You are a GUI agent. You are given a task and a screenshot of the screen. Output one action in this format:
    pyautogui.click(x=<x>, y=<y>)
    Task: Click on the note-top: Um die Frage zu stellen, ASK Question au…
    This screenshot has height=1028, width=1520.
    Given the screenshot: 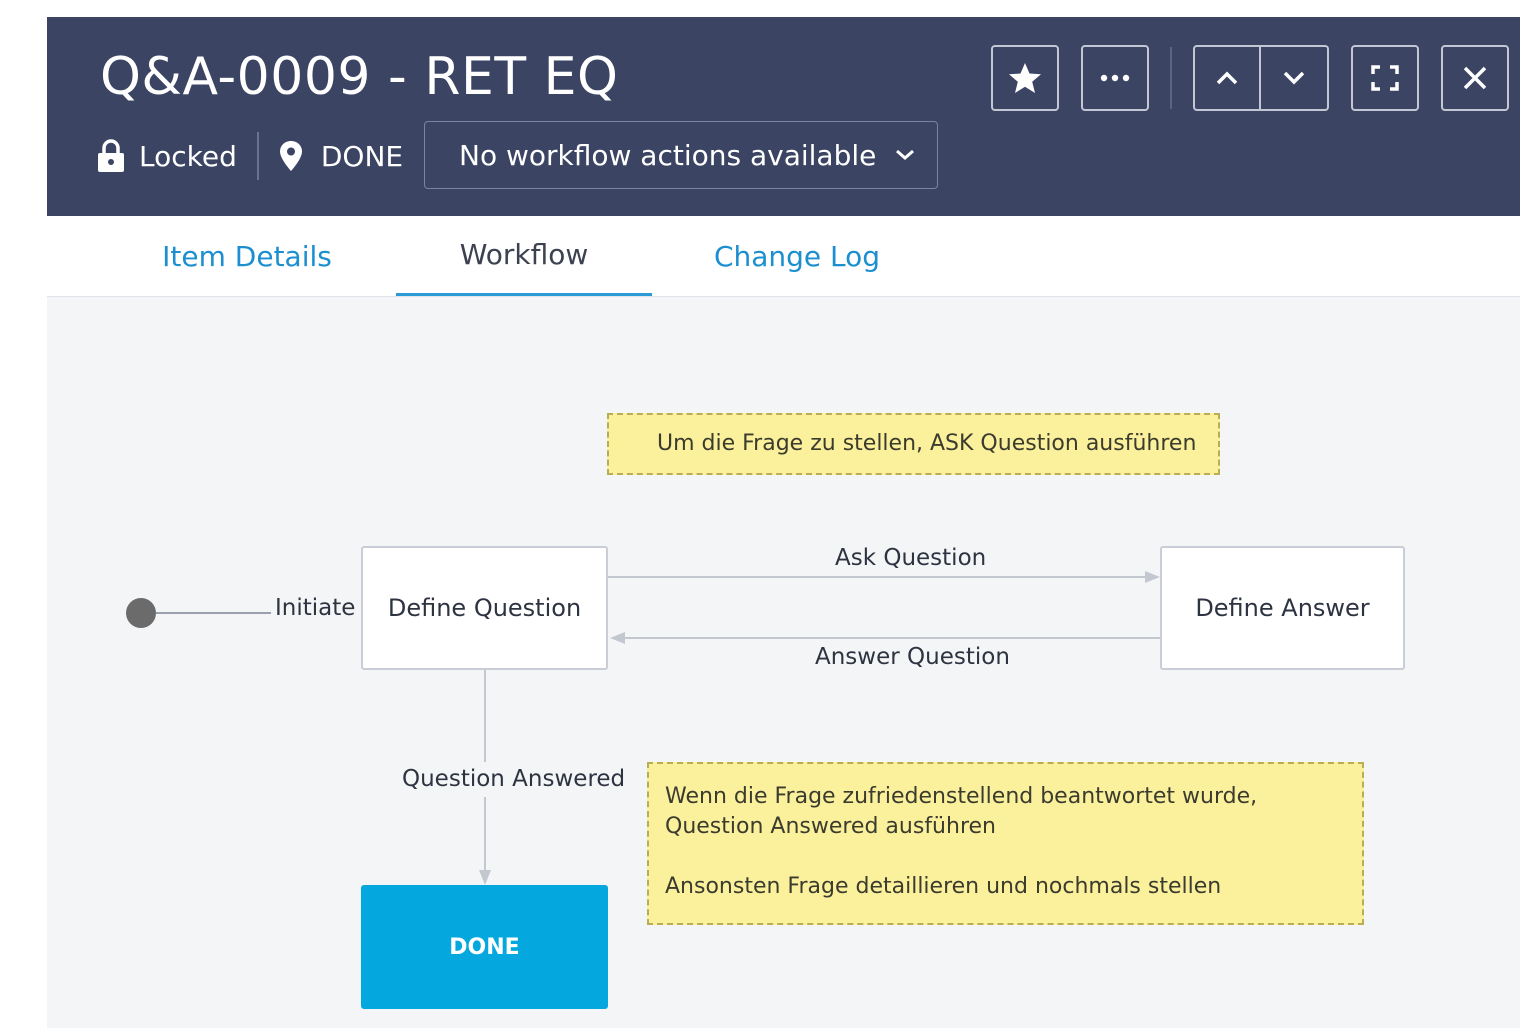 What is the action you would take?
    pyautogui.click(x=913, y=444)
    